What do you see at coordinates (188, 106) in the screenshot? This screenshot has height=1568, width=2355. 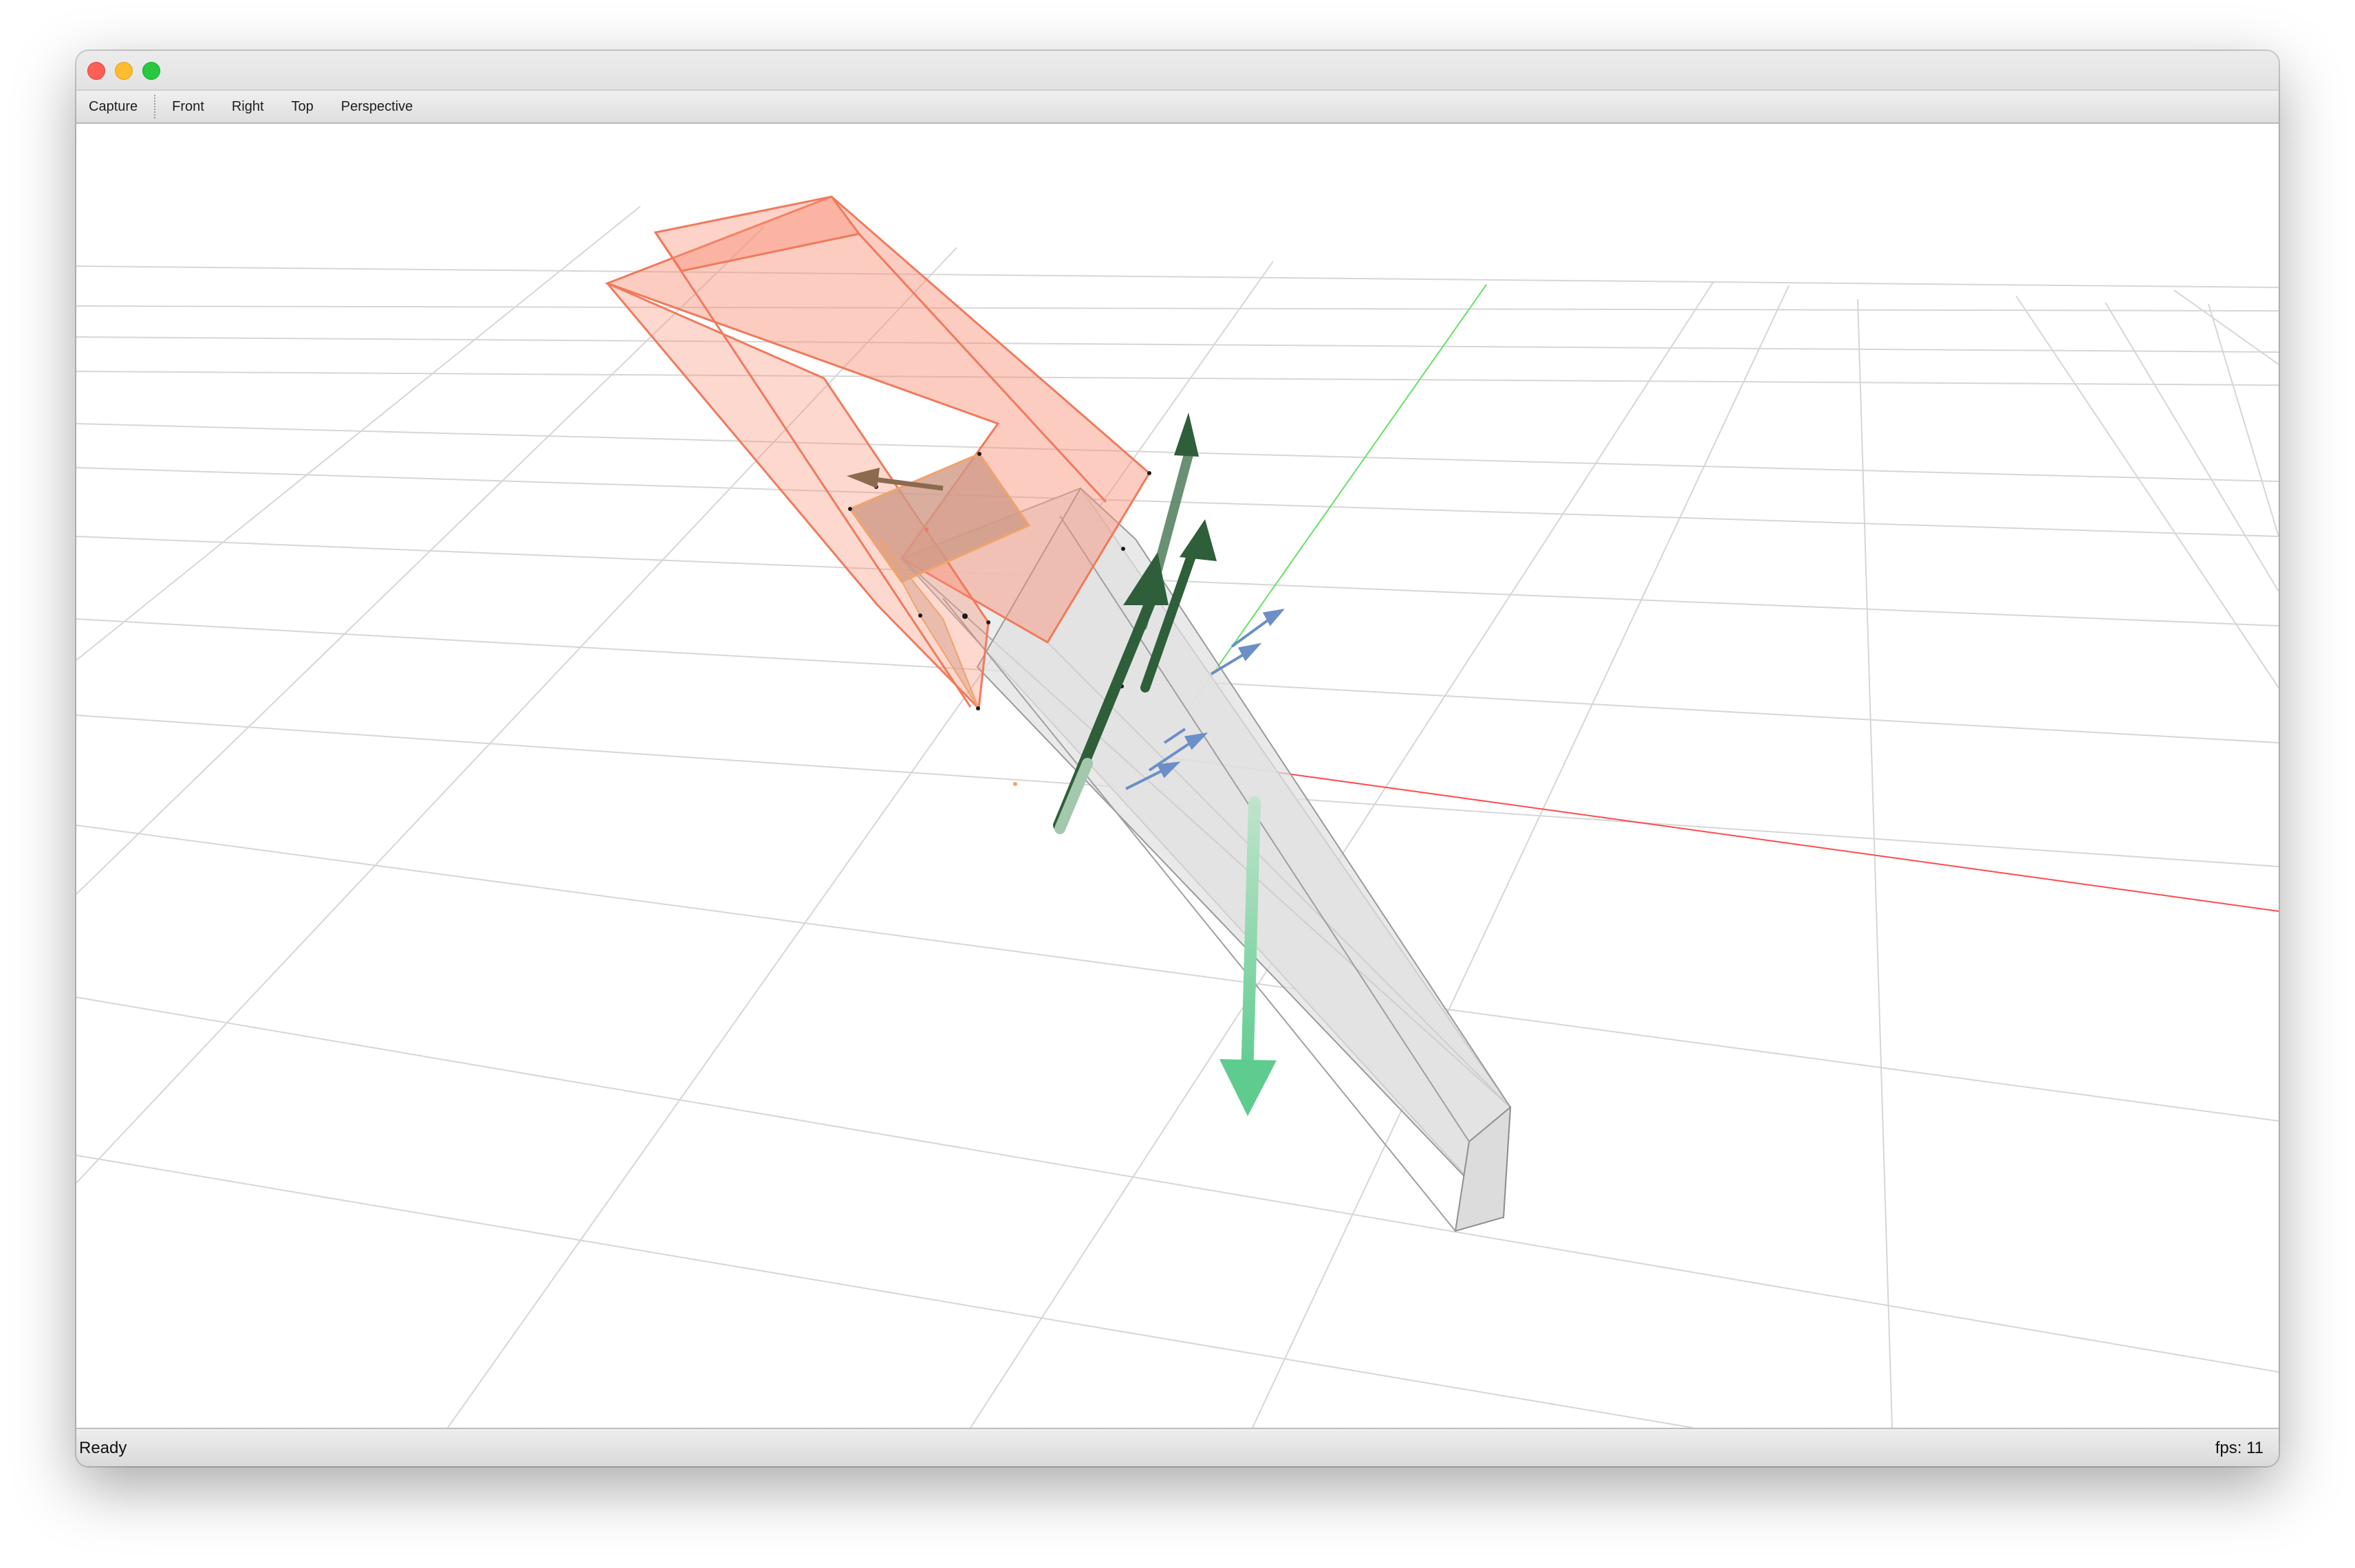 I see `front-view-button: Front` at bounding box center [188, 106].